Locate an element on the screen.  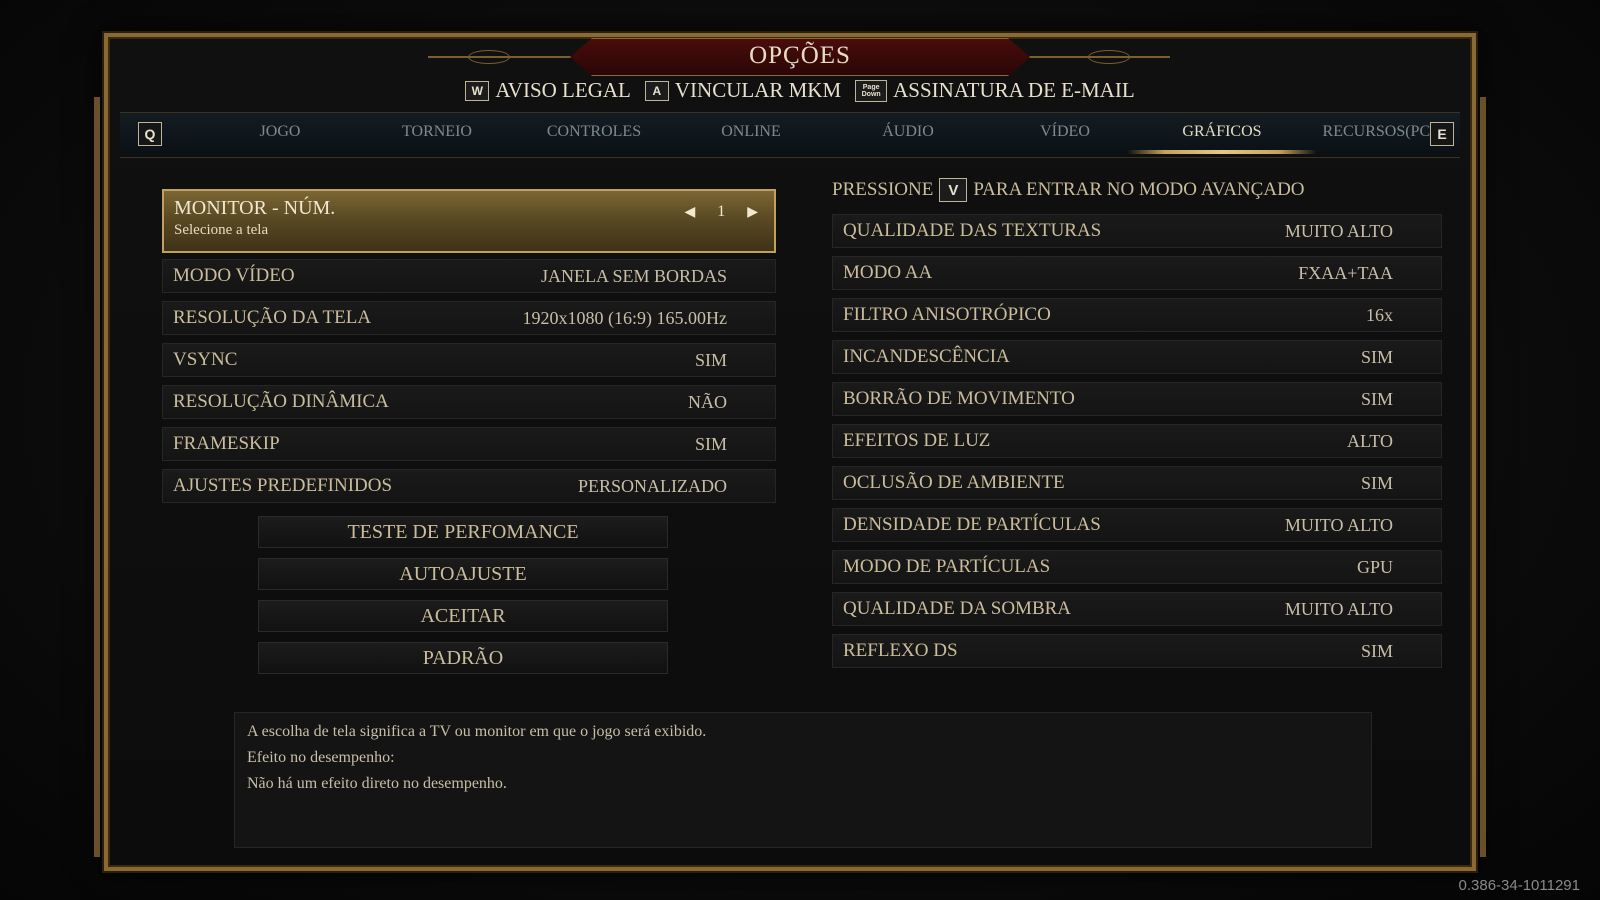
setting-value: GPU is located at coordinates (1374, 566).